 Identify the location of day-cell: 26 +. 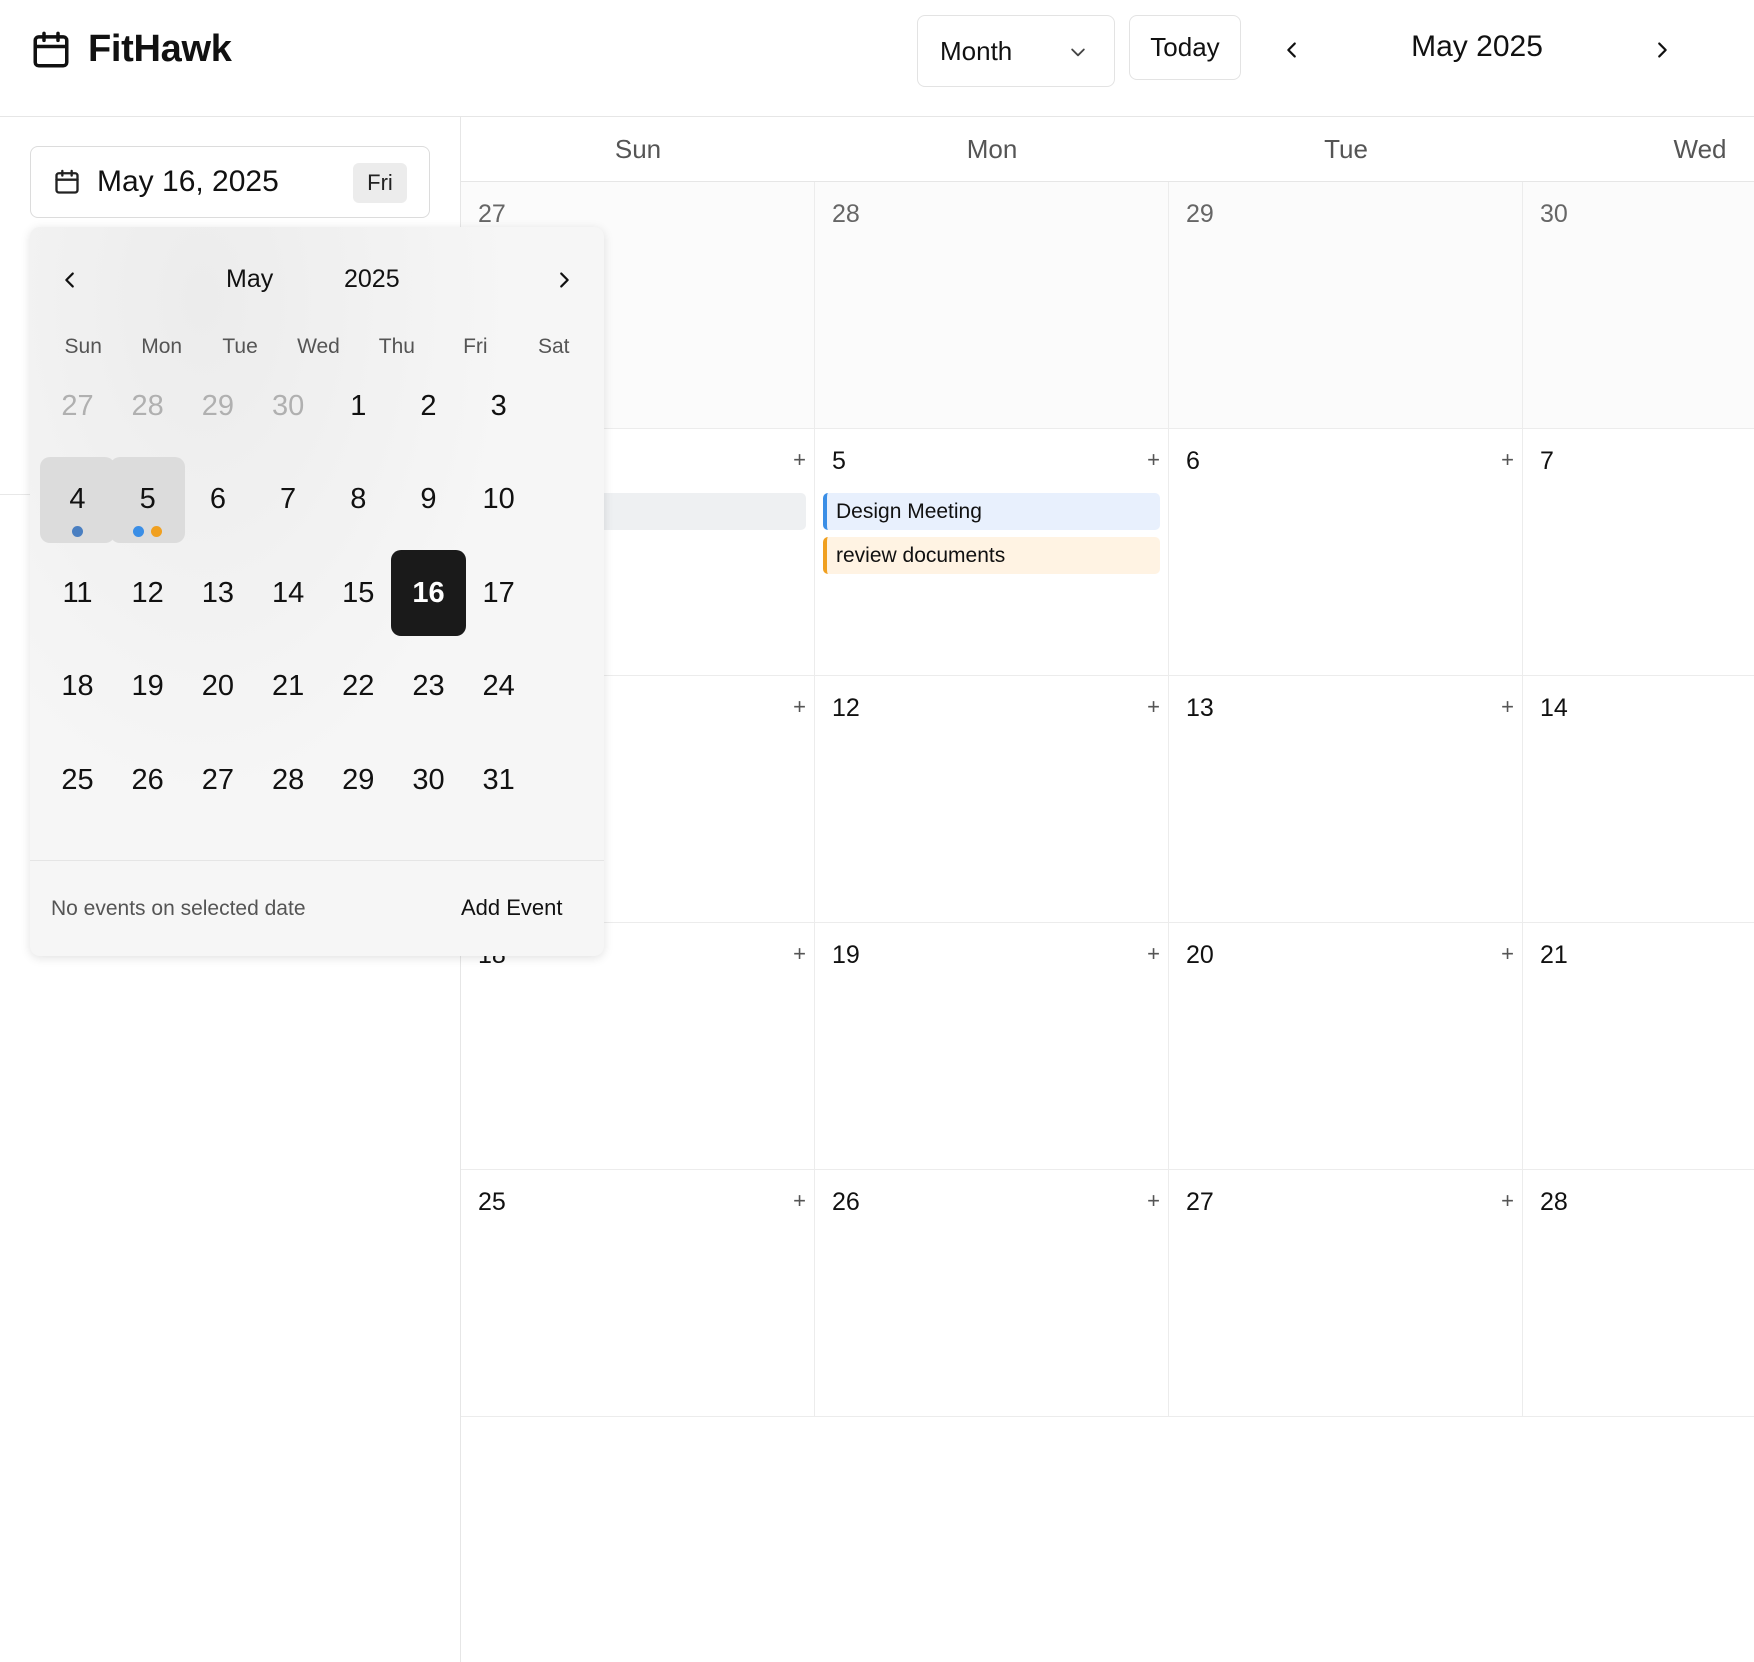
(992, 1293).